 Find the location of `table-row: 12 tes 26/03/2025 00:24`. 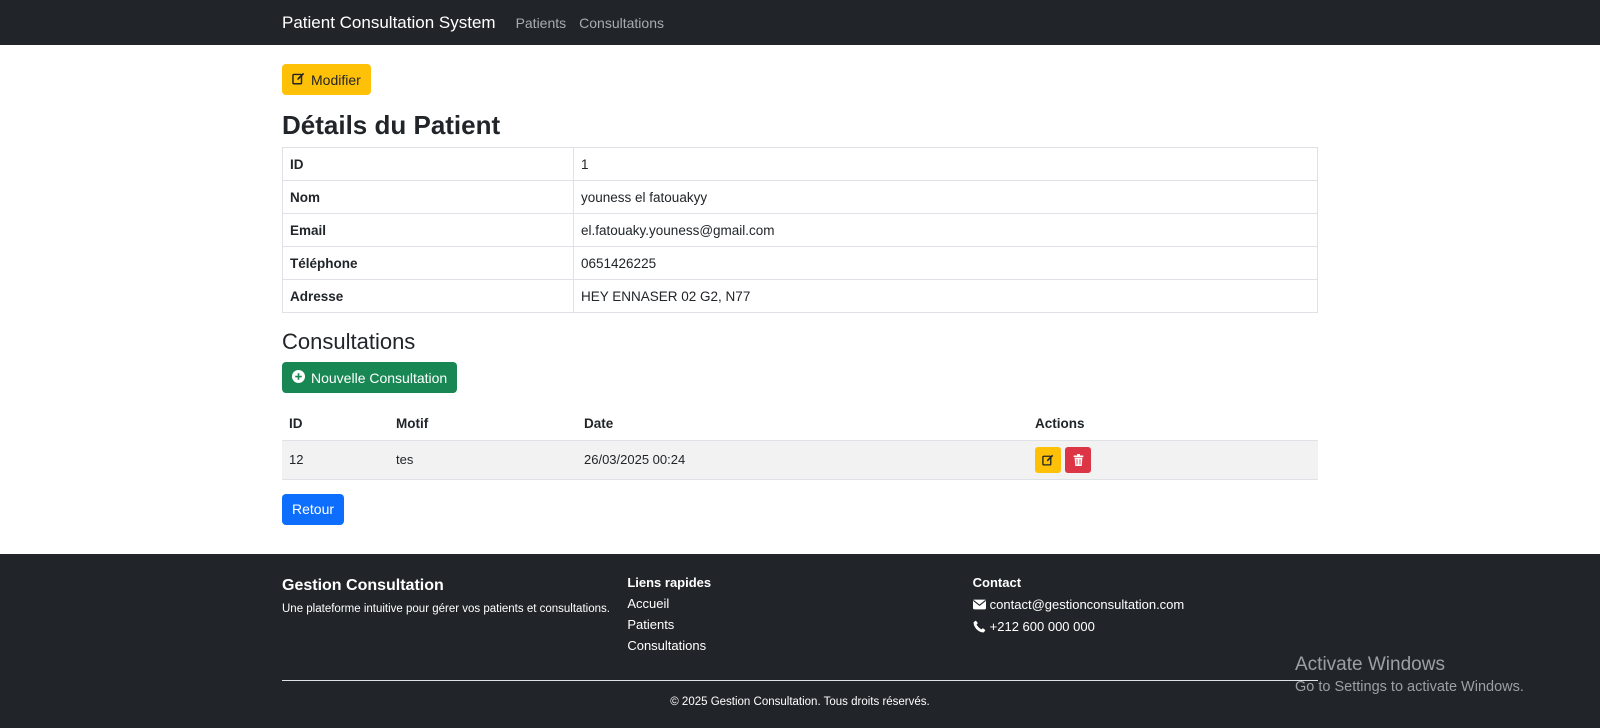

table-row: 12 tes 26/03/2025 00:24 is located at coordinates (800, 460).